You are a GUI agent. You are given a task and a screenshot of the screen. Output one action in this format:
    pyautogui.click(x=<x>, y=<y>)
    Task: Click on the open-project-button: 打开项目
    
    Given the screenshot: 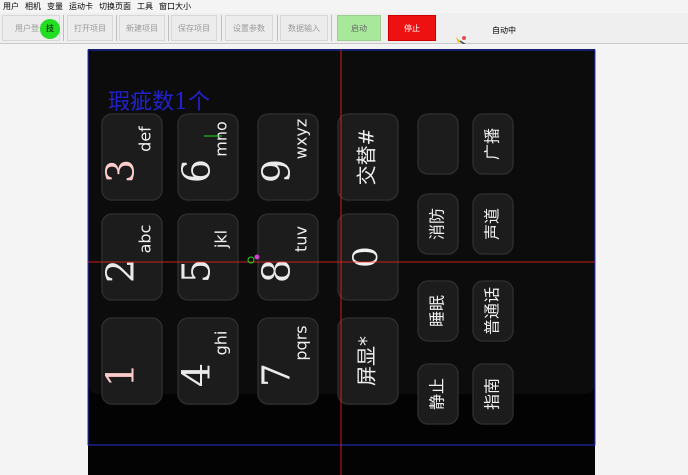 What is the action you would take?
    pyautogui.click(x=90, y=28)
    